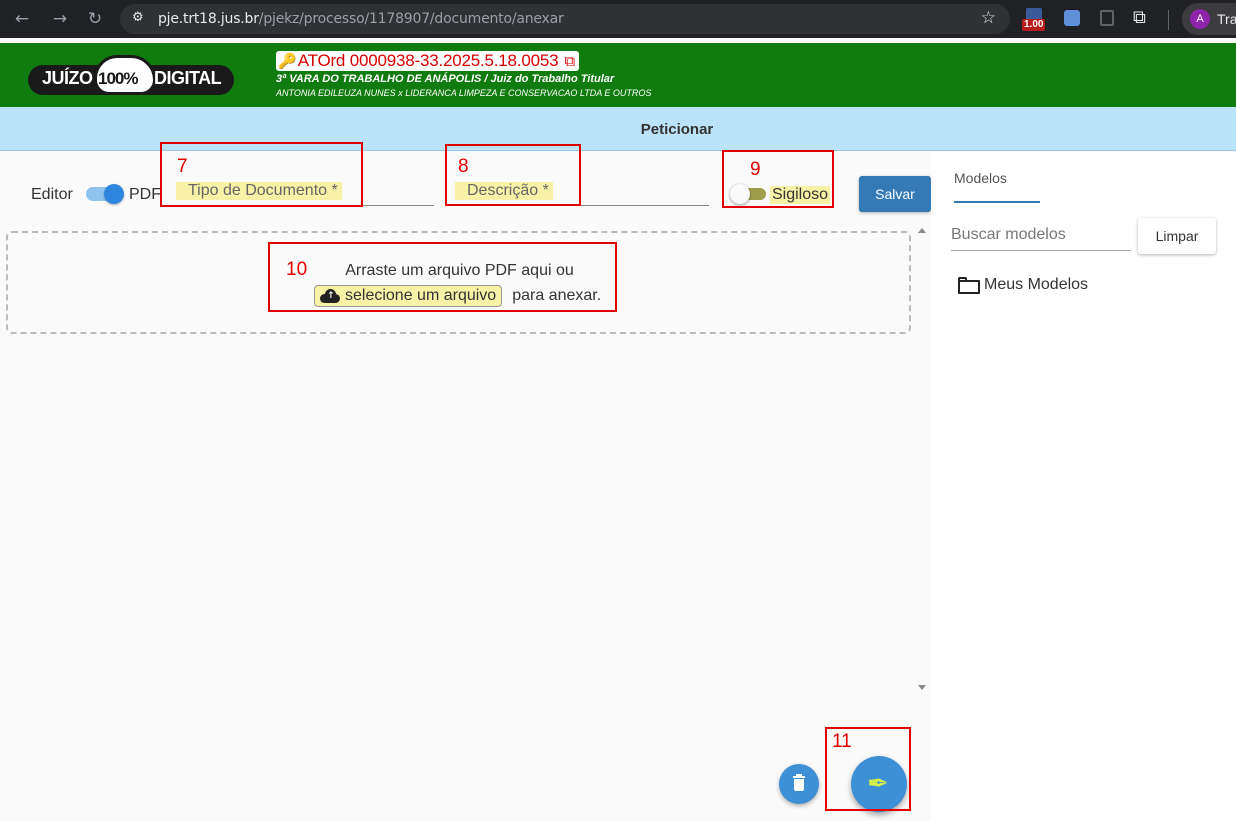 This screenshot has width=1236, height=821. I want to click on avatar: A, so click(1200, 19).